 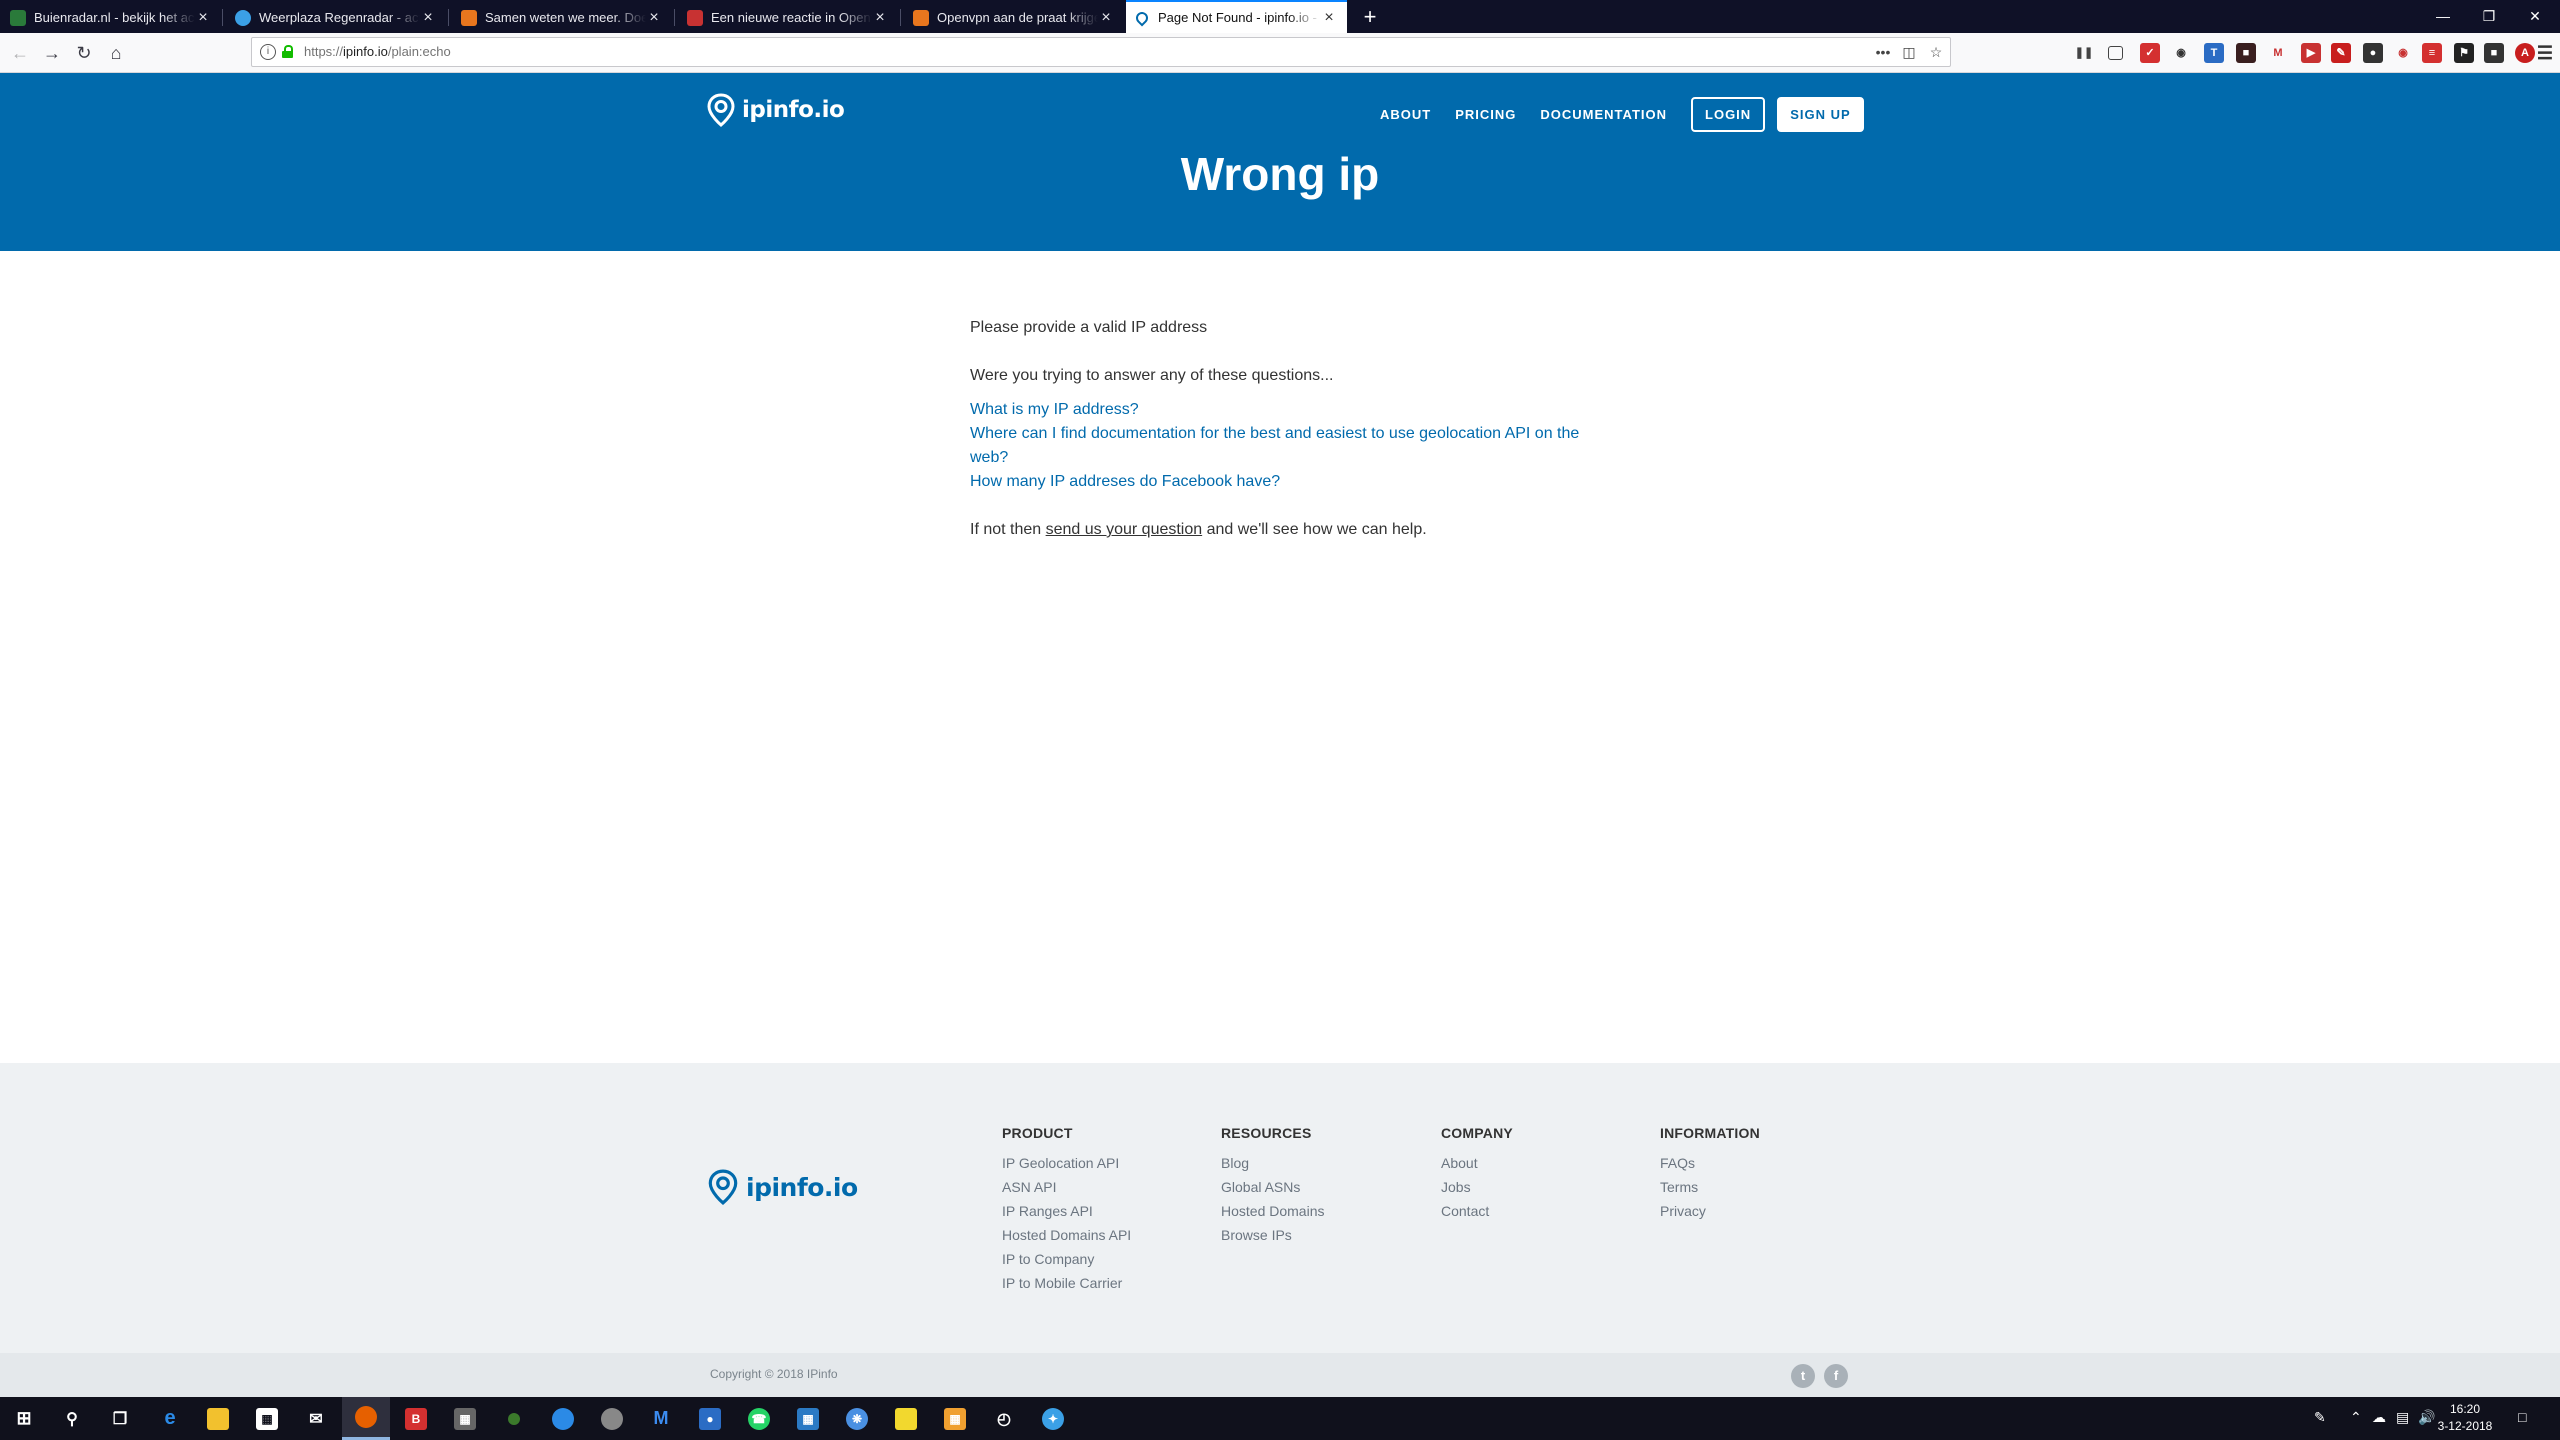 I want to click on footer-link: Privacy, so click(x=1760, y=1211).